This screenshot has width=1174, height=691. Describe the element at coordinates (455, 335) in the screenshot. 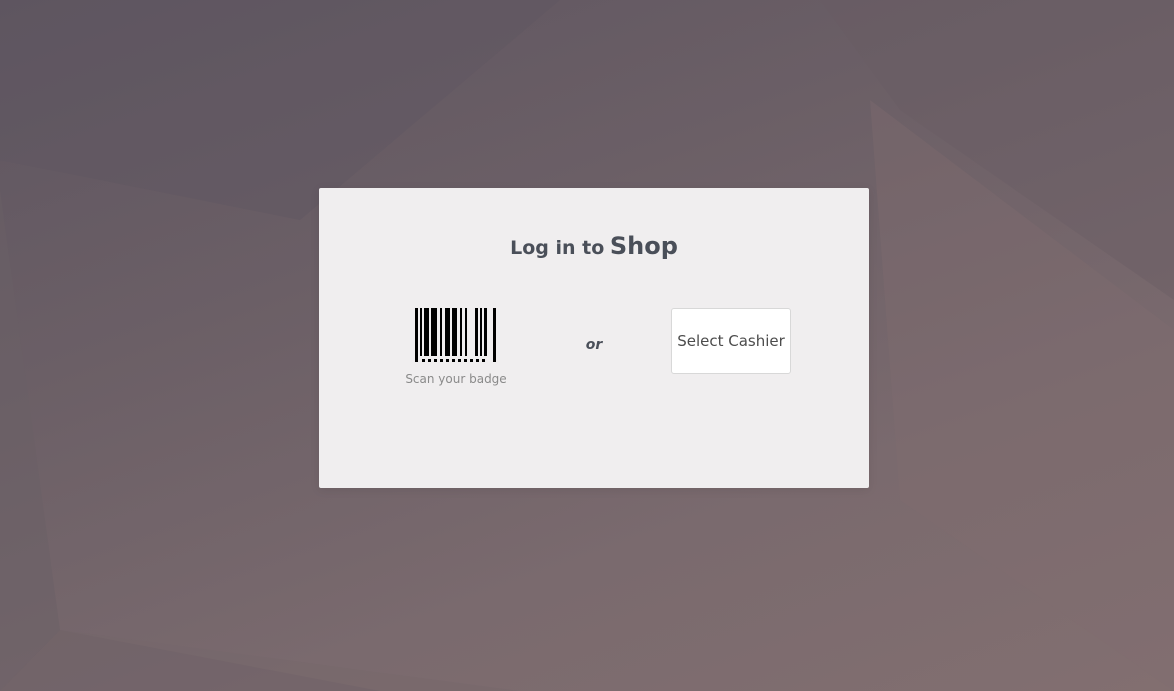

I see `barcode-icon` at that location.